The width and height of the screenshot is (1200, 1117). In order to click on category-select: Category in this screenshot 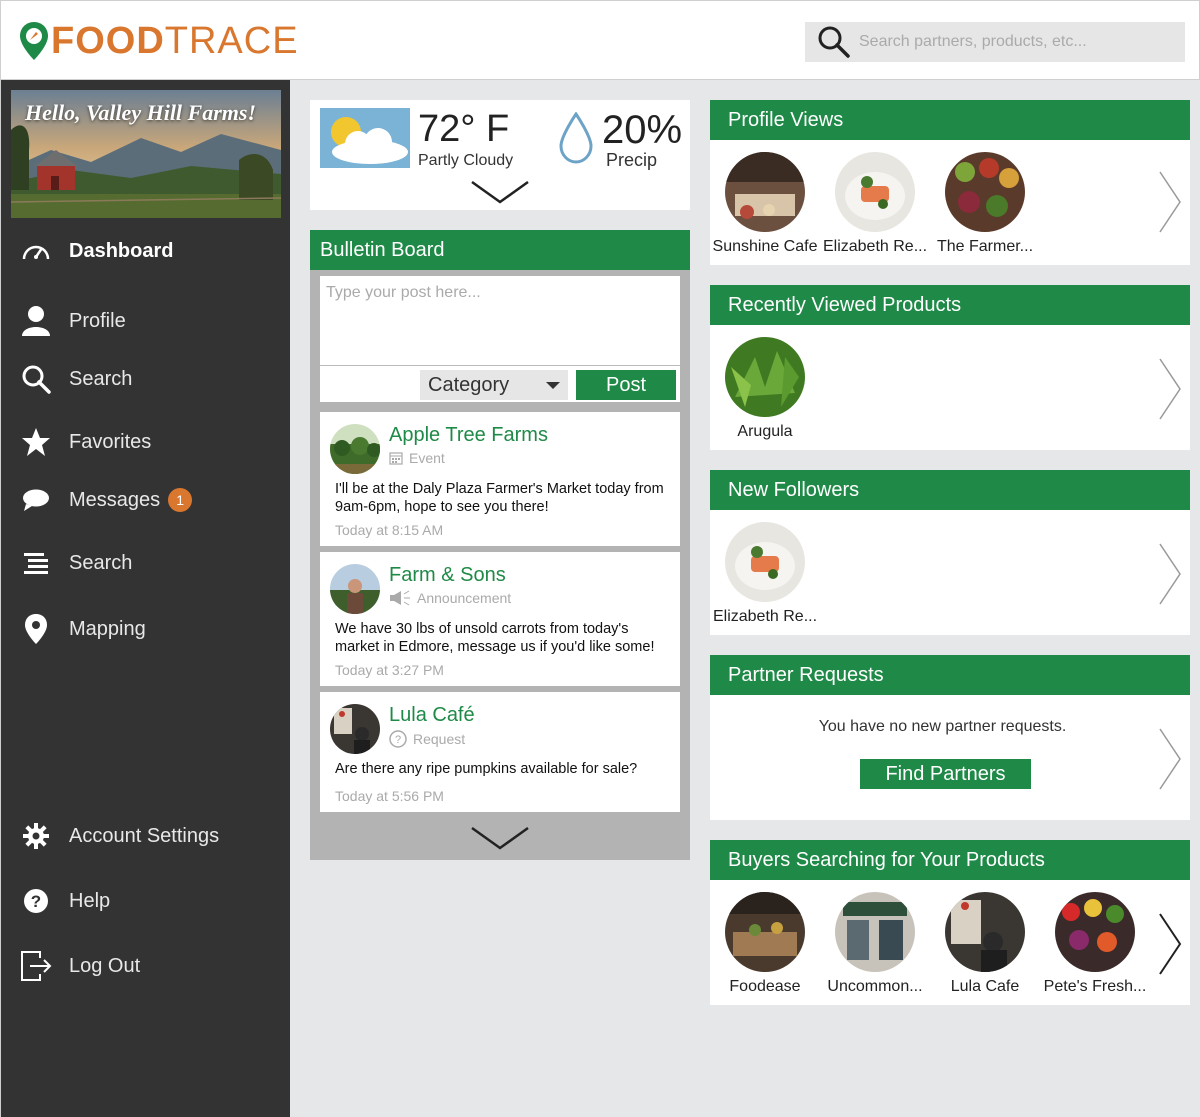, I will do `click(494, 385)`.